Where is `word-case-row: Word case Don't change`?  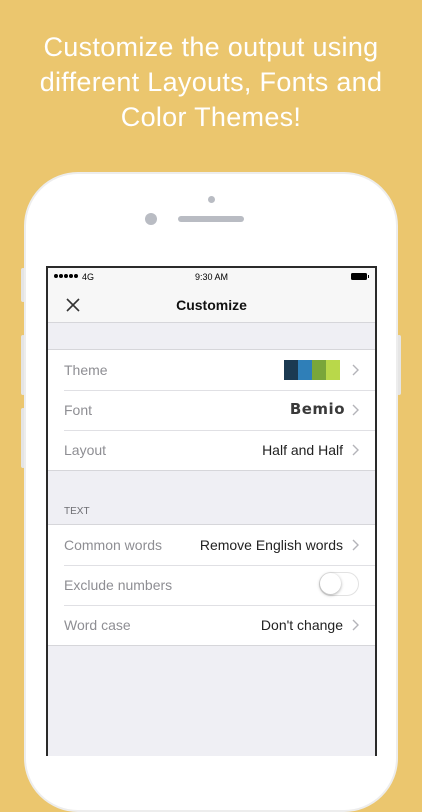 word-case-row: Word case Don't change is located at coordinates (211, 625).